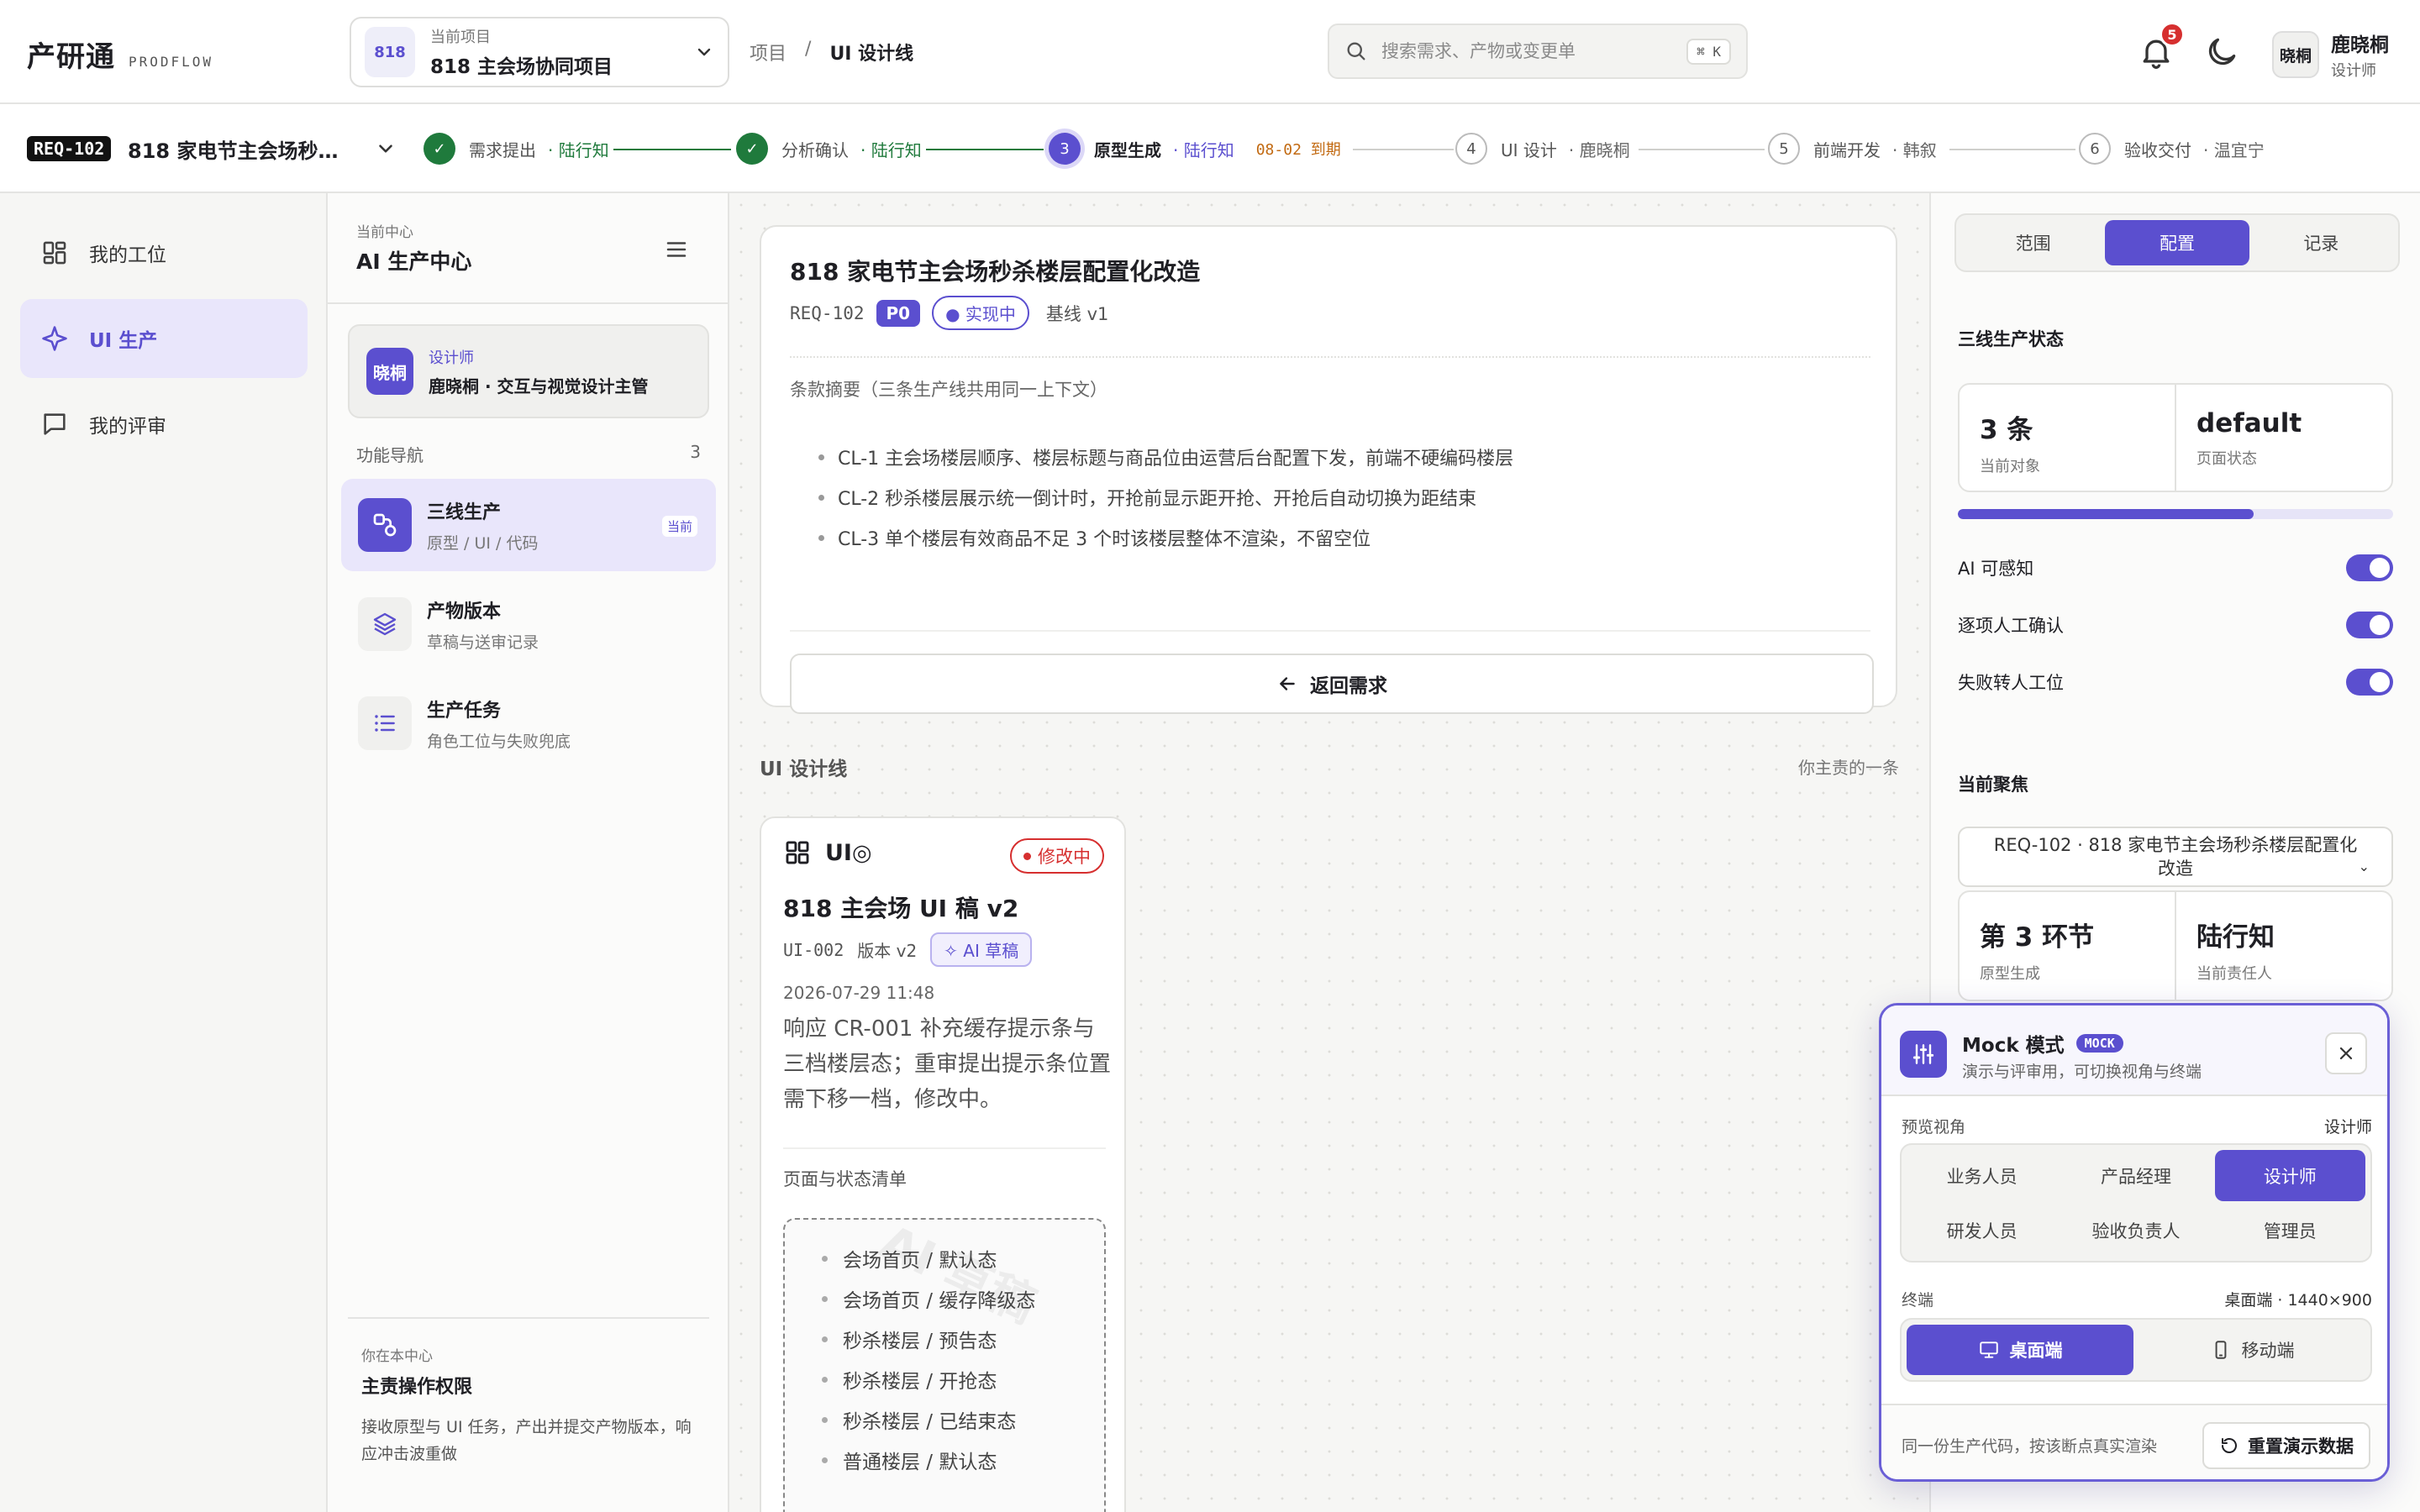 The width and height of the screenshot is (2420, 1512). I want to click on toggle-row: AI 可感知, so click(2175, 567).